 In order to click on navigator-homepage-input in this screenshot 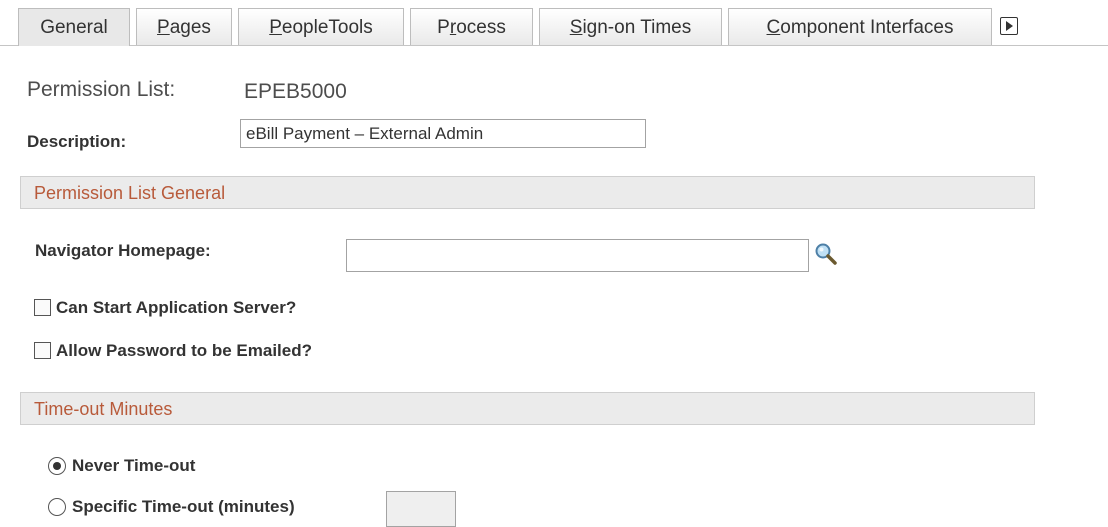, I will do `click(577, 255)`.